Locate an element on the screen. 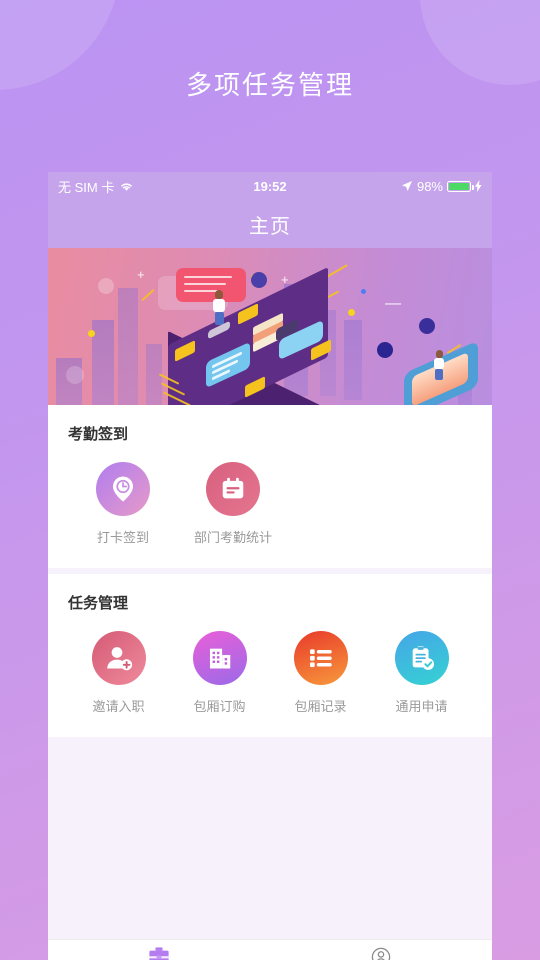 Image resolution: width=540 pixels, height=960 pixels. grid-item-label: 包厢订购 is located at coordinates (219, 706).